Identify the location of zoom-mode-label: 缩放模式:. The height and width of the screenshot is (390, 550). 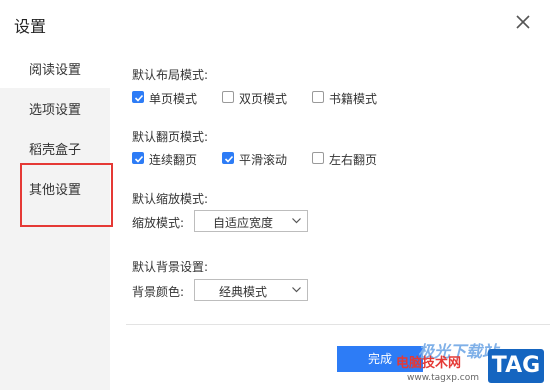
(158, 223).